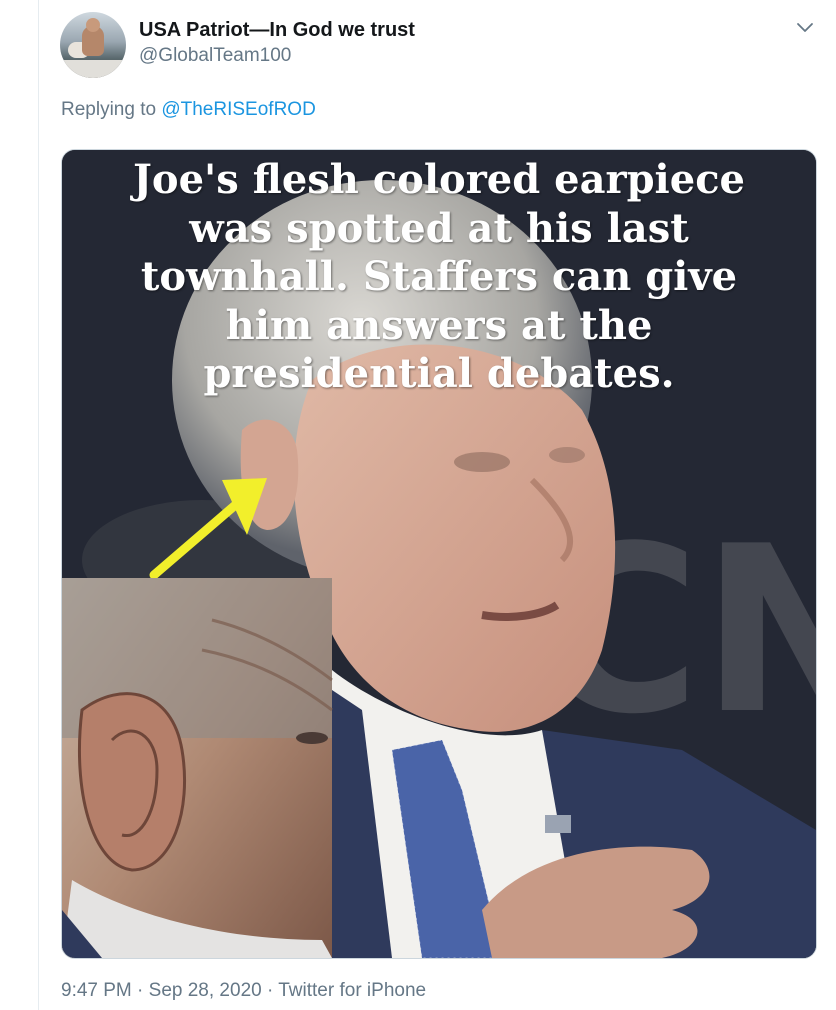  Describe the element at coordinates (238, 109) in the screenshot. I see `replying-to-mention-link: @TheRISEofROD` at that location.